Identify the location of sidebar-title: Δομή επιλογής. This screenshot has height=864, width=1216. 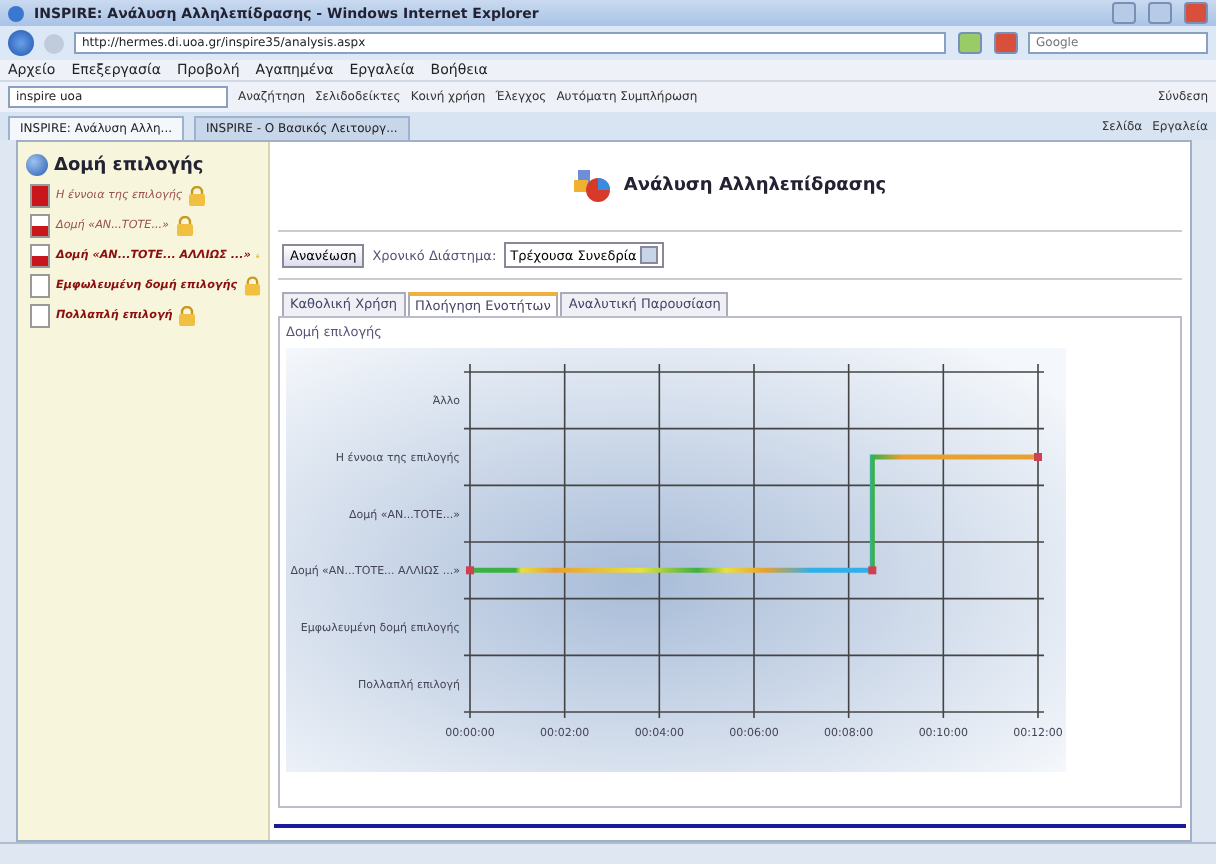
(129, 165).